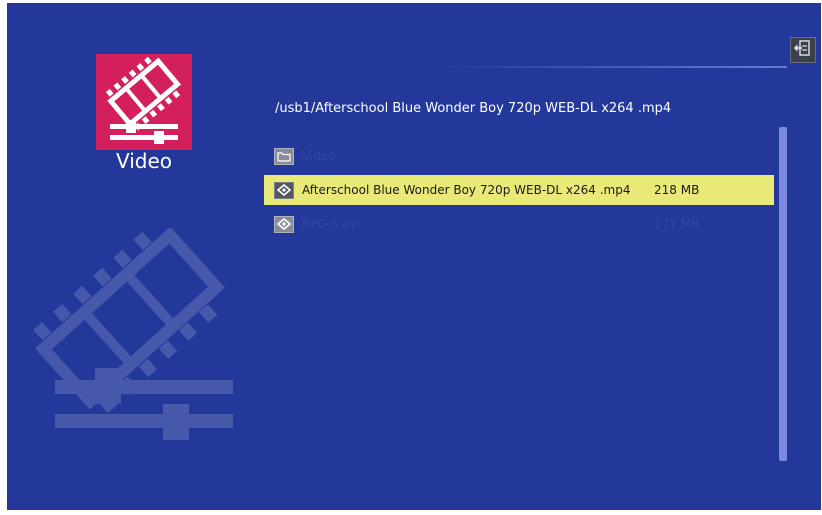 This screenshot has height=515, width=822. I want to click on file-size: 177 MB, so click(677, 224).